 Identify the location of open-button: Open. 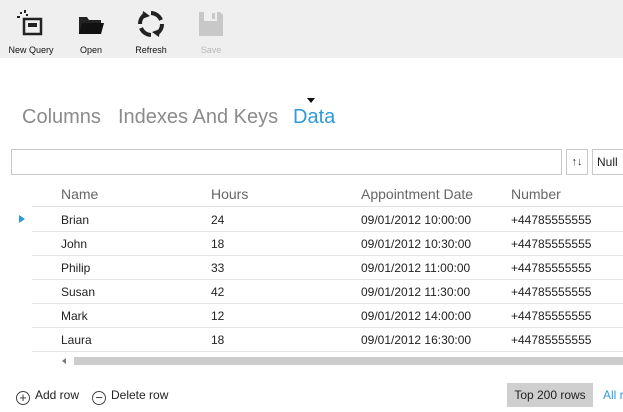
(91, 31).